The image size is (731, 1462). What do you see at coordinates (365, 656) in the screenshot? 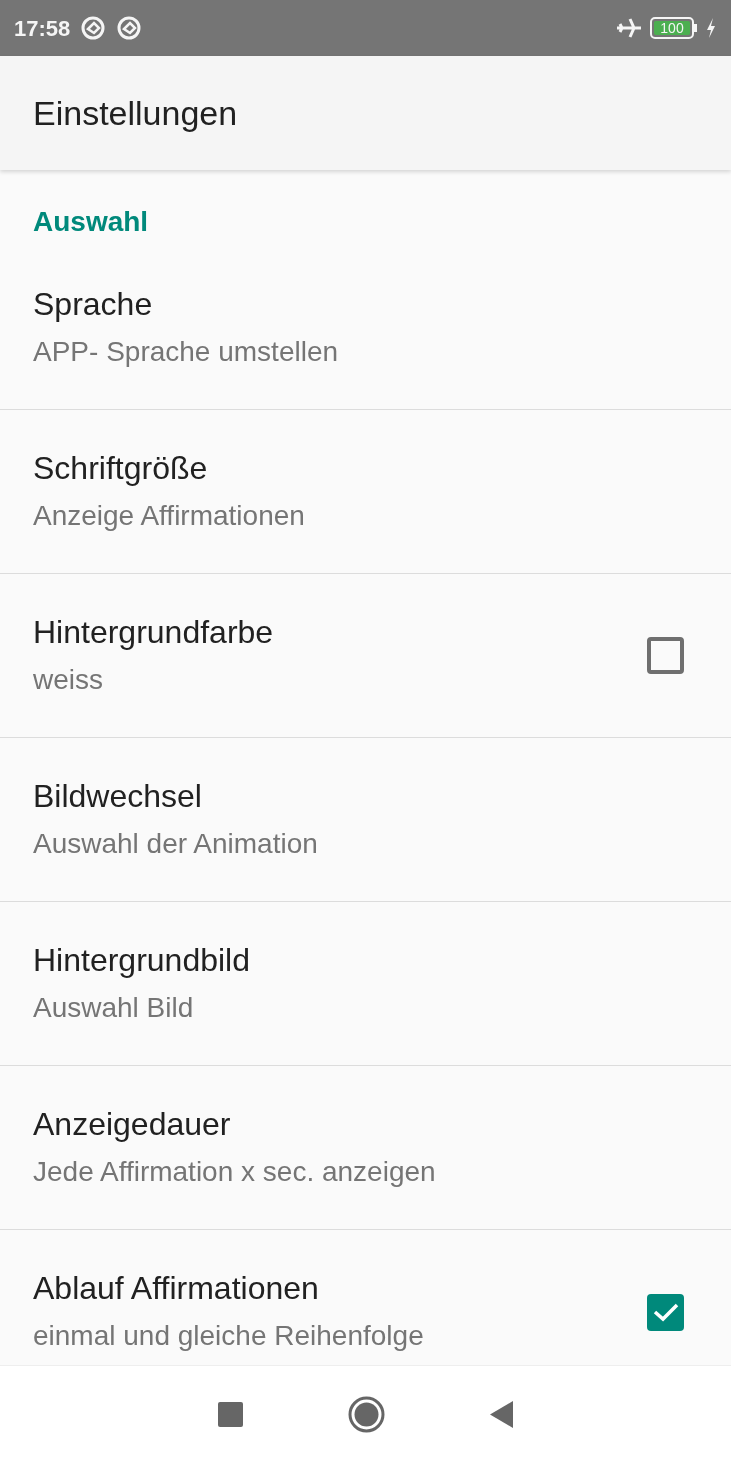
I see `preference-item: Hintergrundfarbe weiss` at bounding box center [365, 656].